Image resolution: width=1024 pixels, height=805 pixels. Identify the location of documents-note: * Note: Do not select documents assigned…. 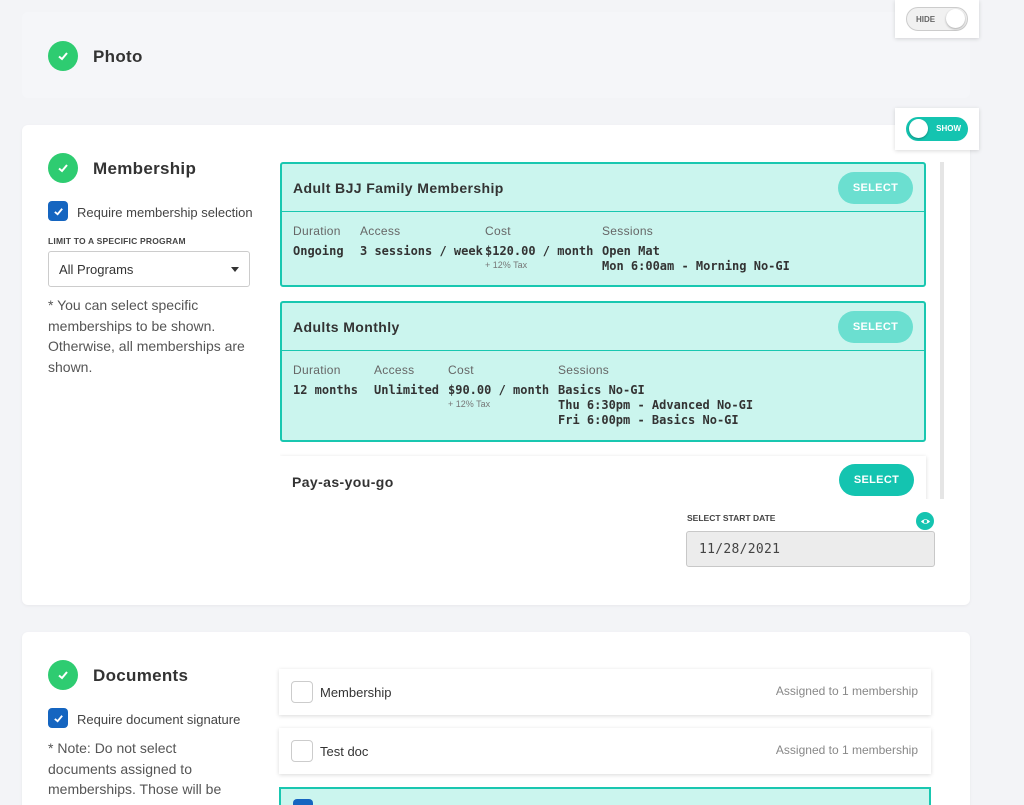
(135, 772).